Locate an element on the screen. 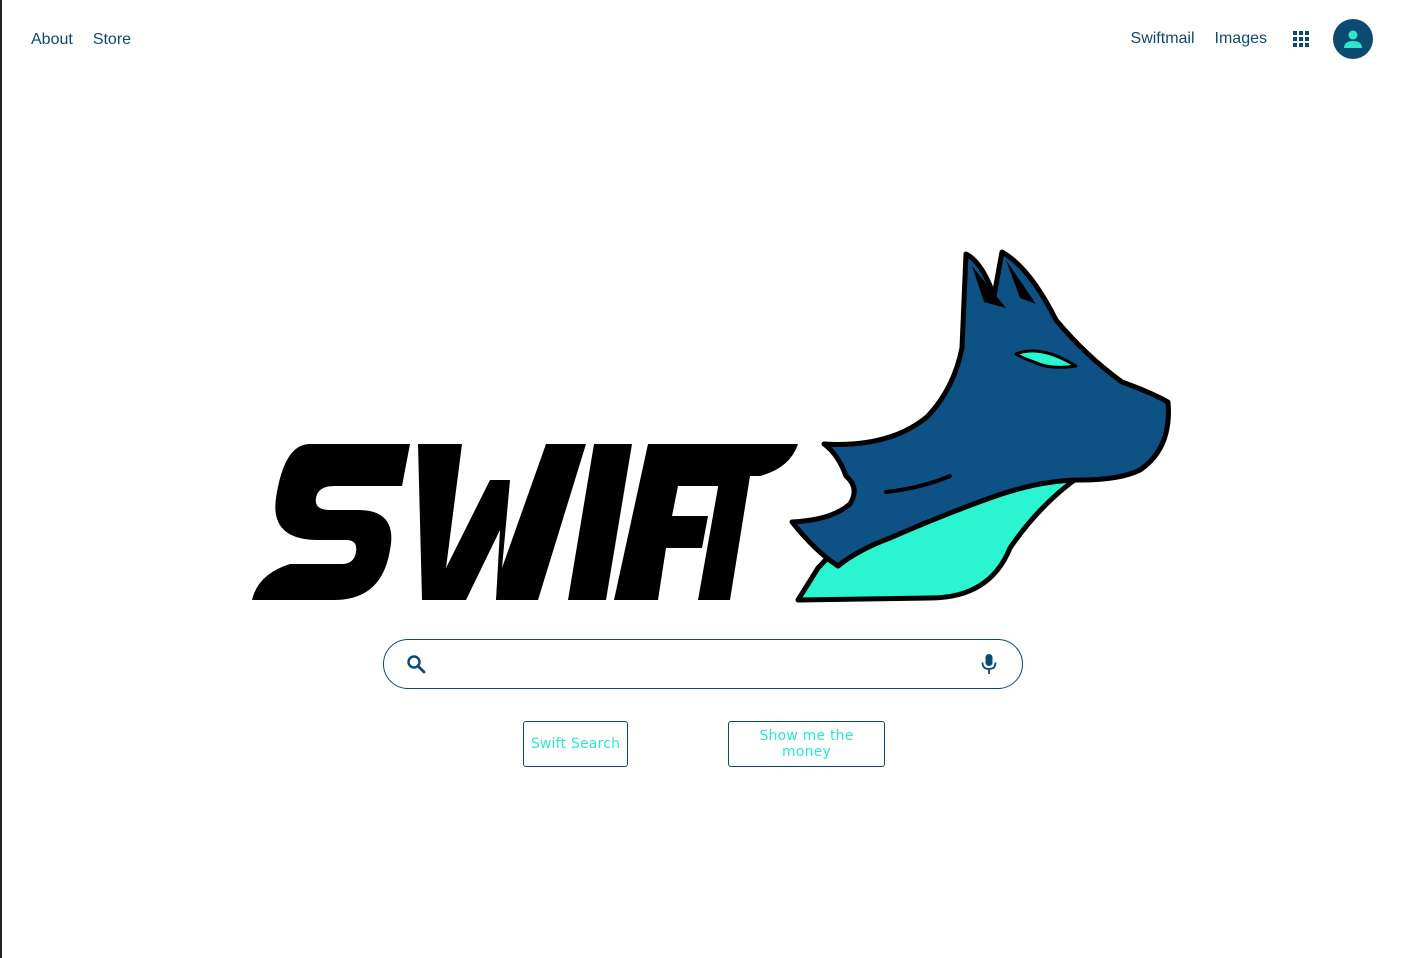 This screenshot has width=1401, height=958. microphone-glyph is located at coordinates (989, 664).